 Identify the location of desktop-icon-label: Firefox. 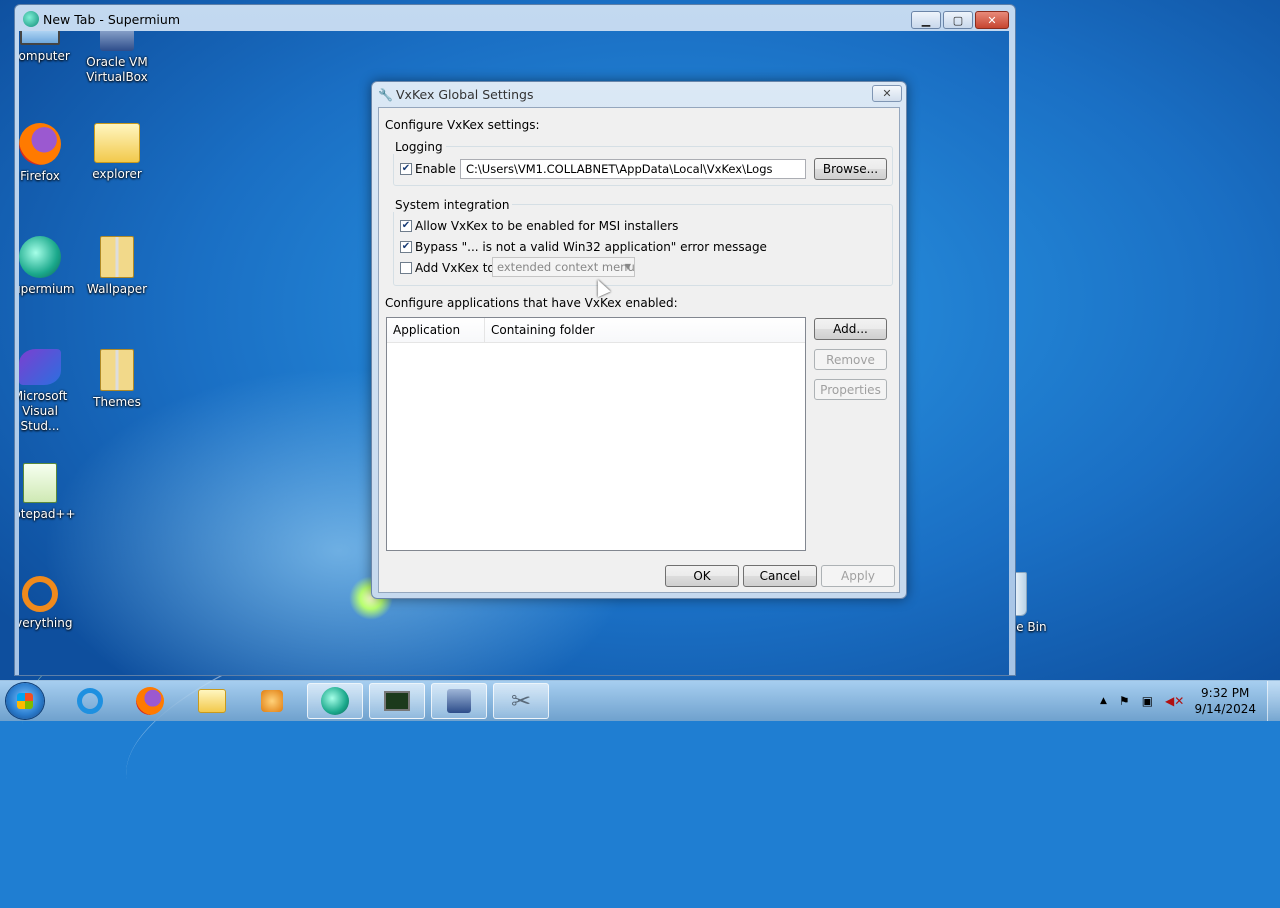
(40, 176).